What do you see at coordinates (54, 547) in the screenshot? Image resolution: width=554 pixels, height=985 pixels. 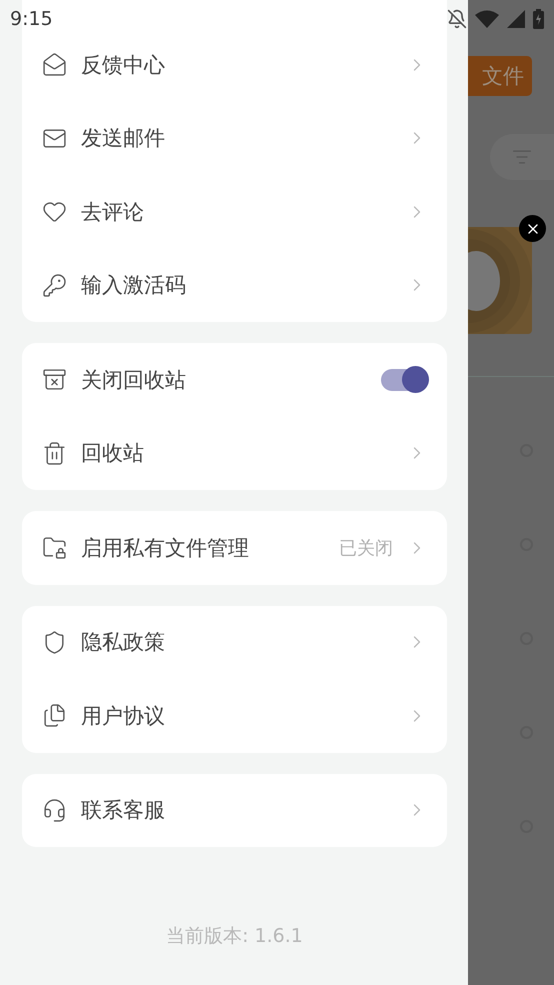 I see `folder-lock-icon` at bounding box center [54, 547].